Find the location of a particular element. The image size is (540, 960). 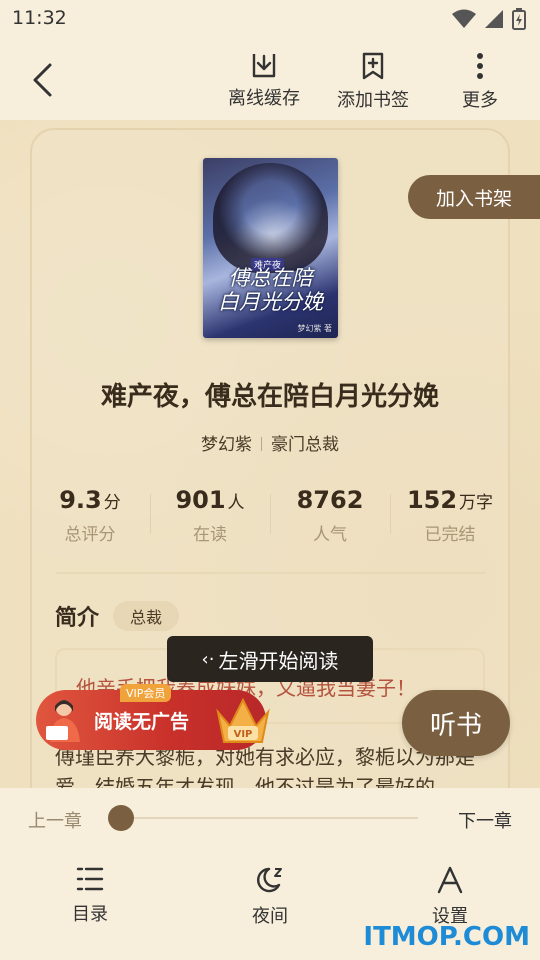

book-meta: 梦幻紫 豪门总裁 is located at coordinates (270, 442).